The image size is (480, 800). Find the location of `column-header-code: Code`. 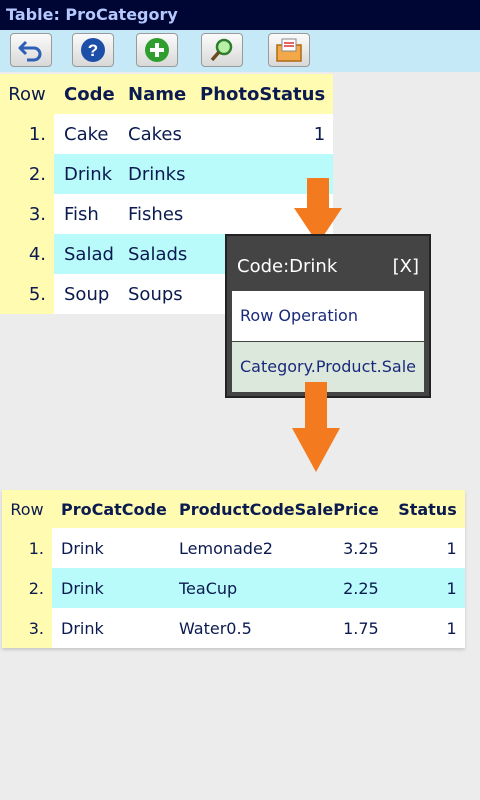

column-header-code: Code is located at coordinates (86, 94).